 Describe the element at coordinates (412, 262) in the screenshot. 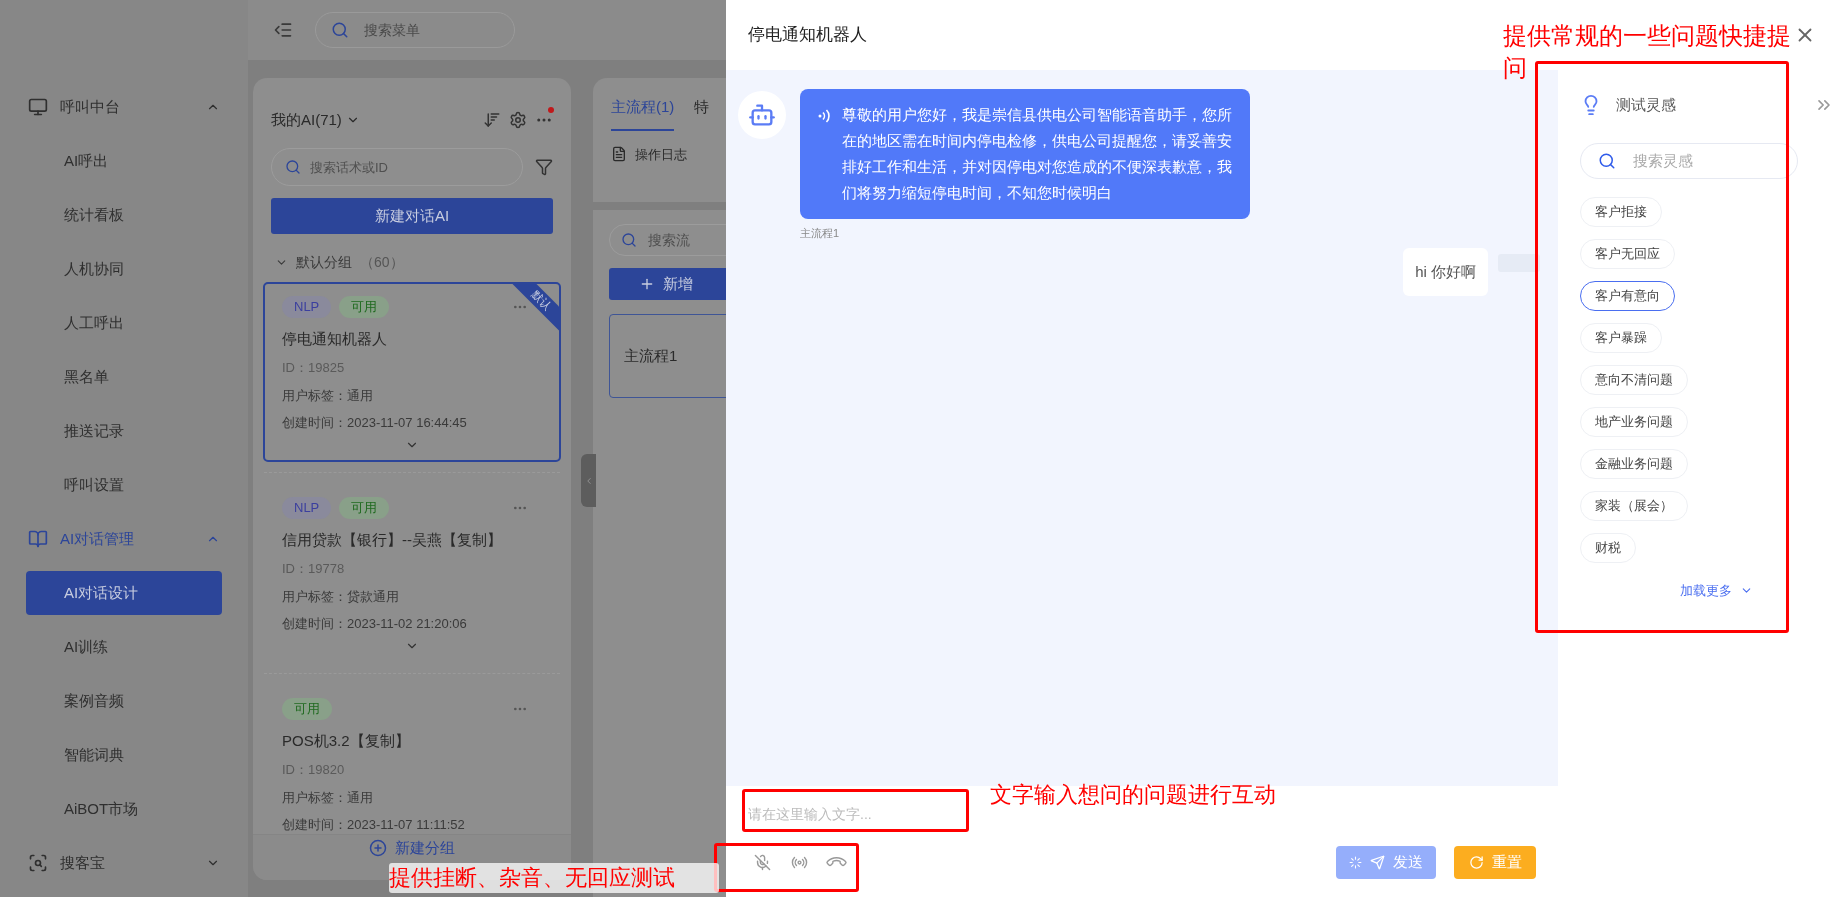

I see `group-toggle: 默认分组 （60）` at that location.